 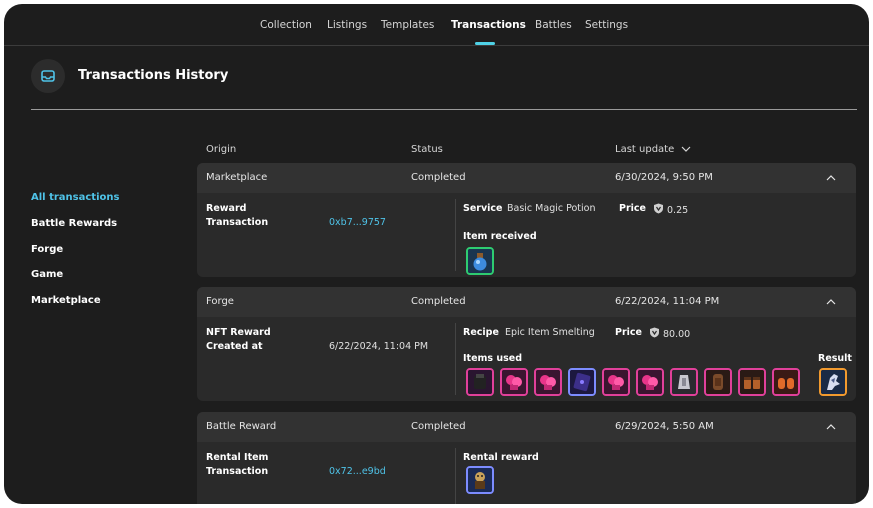 What do you see at coordinates (286, 25) in the screenshot?
I see `tab-collection: Collection` at bounding box center [286, 25].